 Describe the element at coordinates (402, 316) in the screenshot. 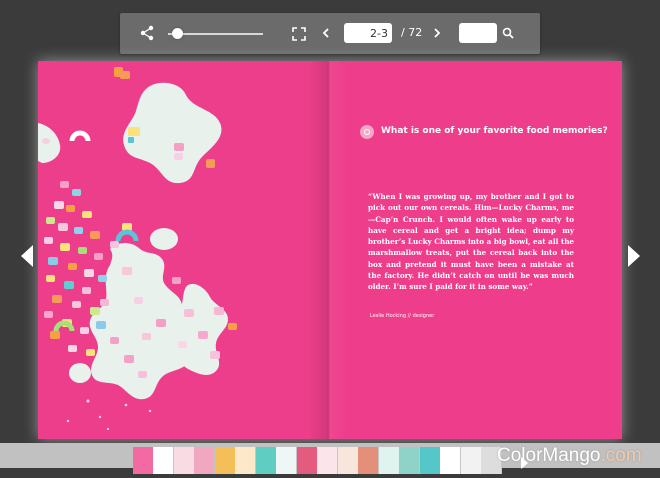

I see `quote-byline: Leslie Hocking // designer` at that location.